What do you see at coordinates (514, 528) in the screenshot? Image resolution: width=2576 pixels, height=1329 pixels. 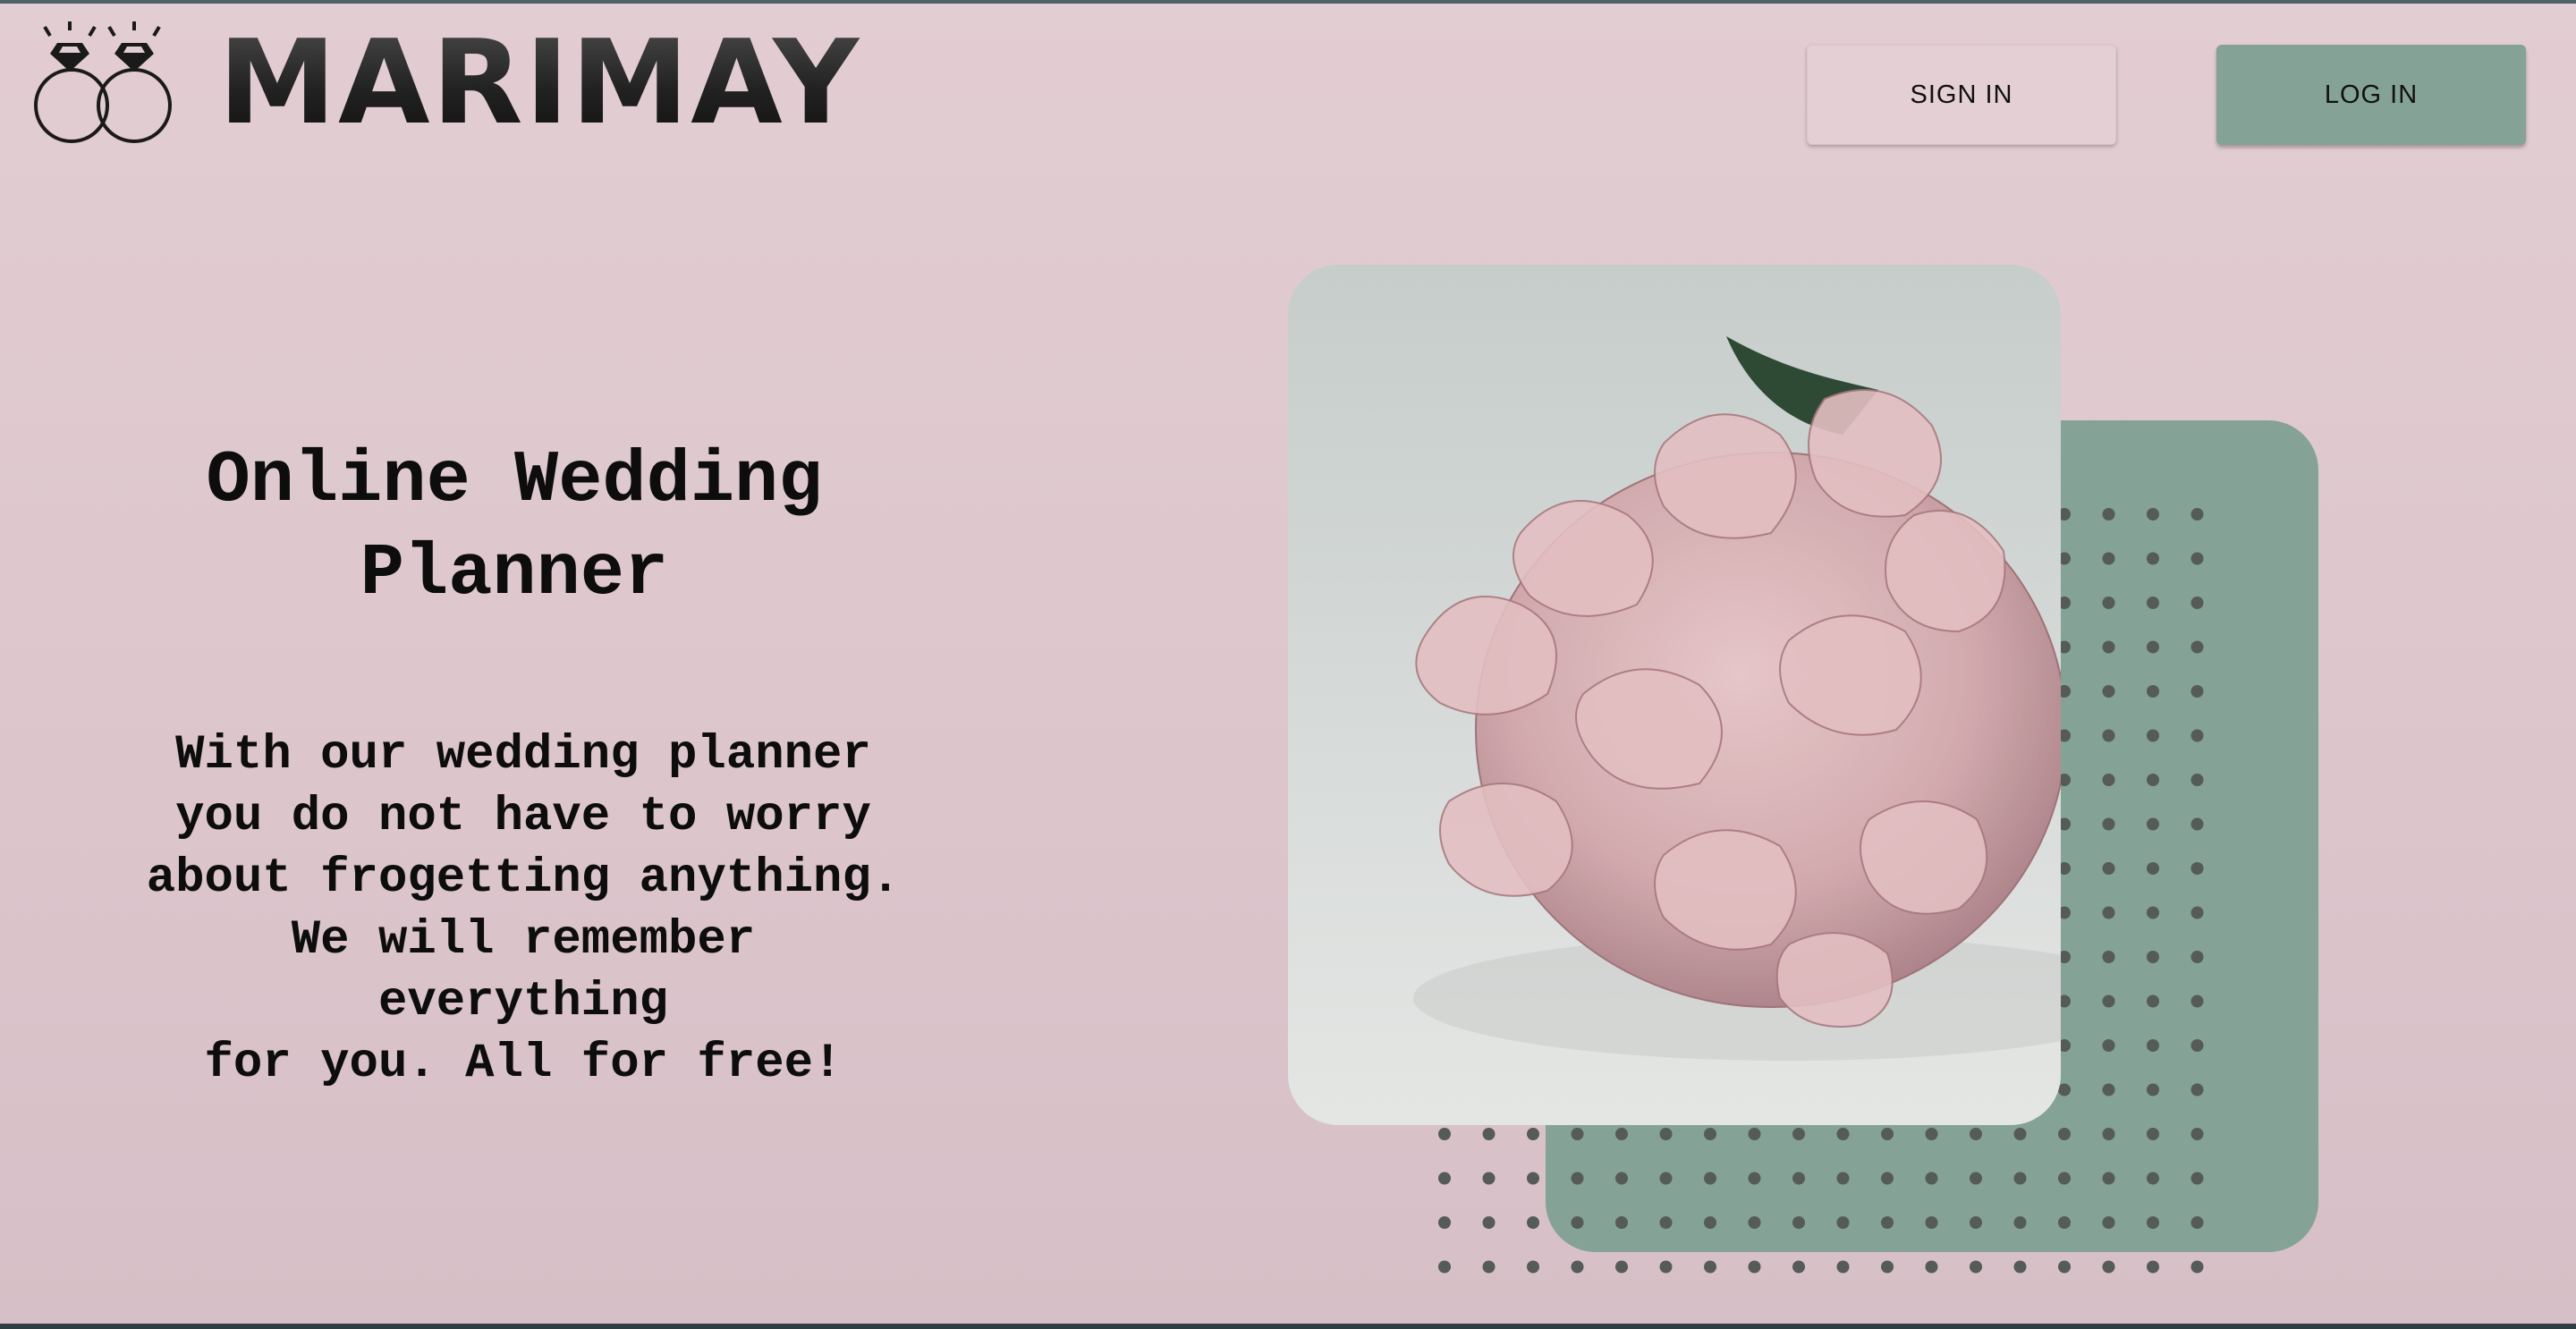 I see `hero-title: Online Wedding Planner` at bounding box center [514, 528].